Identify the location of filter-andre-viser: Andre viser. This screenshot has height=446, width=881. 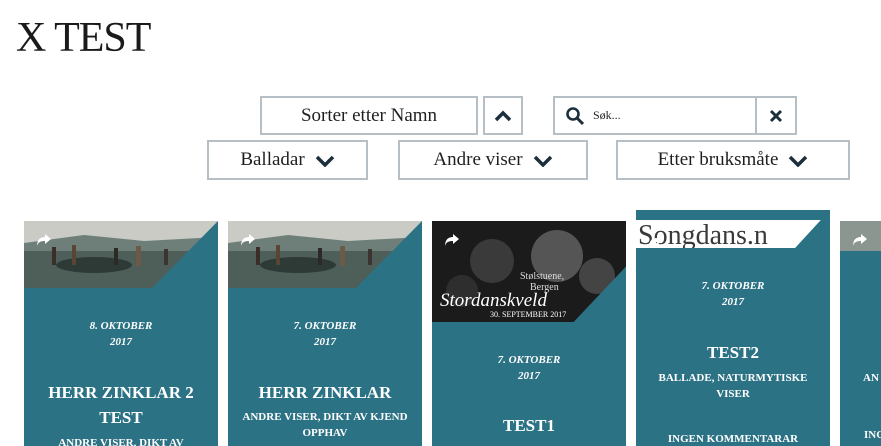
(493, 160).